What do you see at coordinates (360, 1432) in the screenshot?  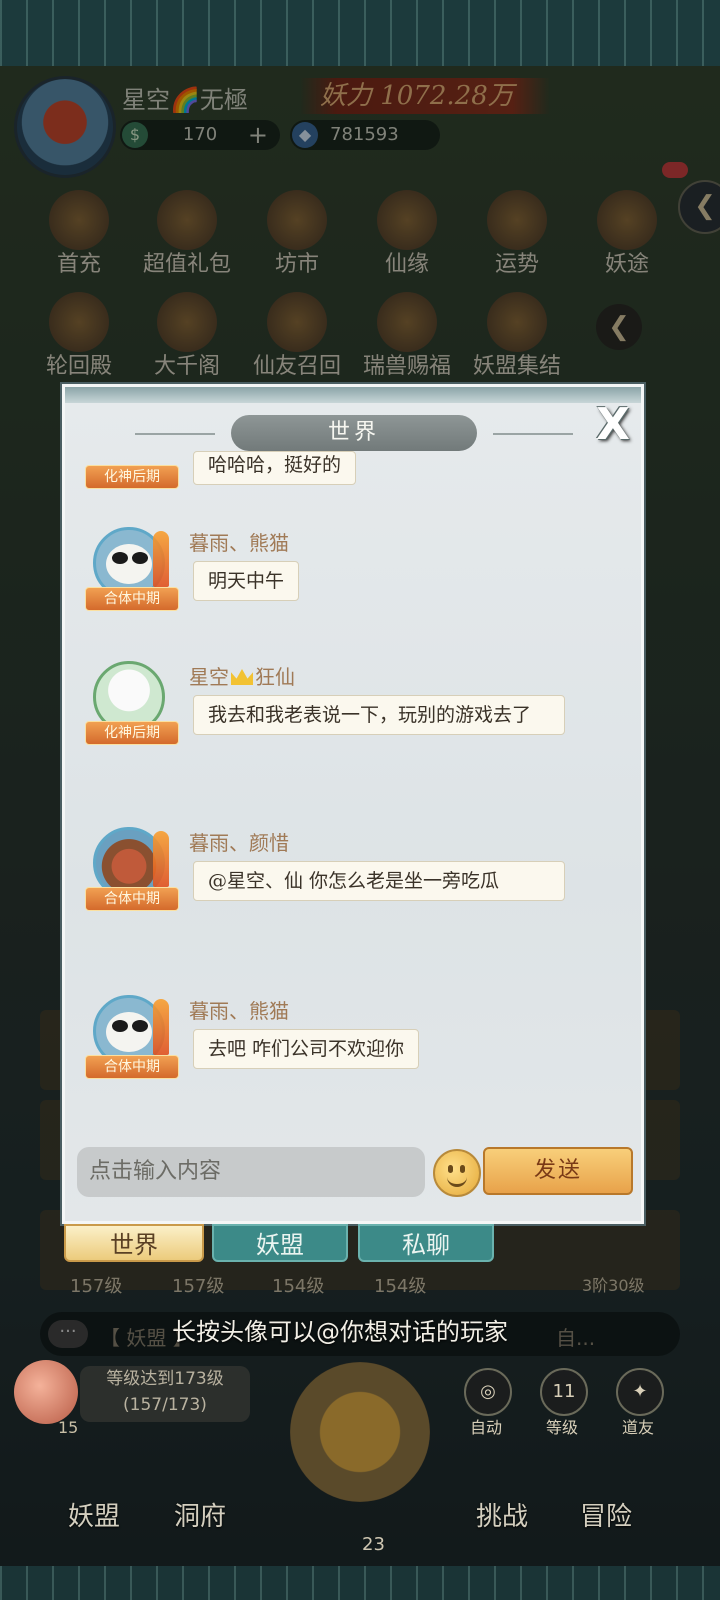 I see `axe-attack-button` at bounding box center [360, 1432].